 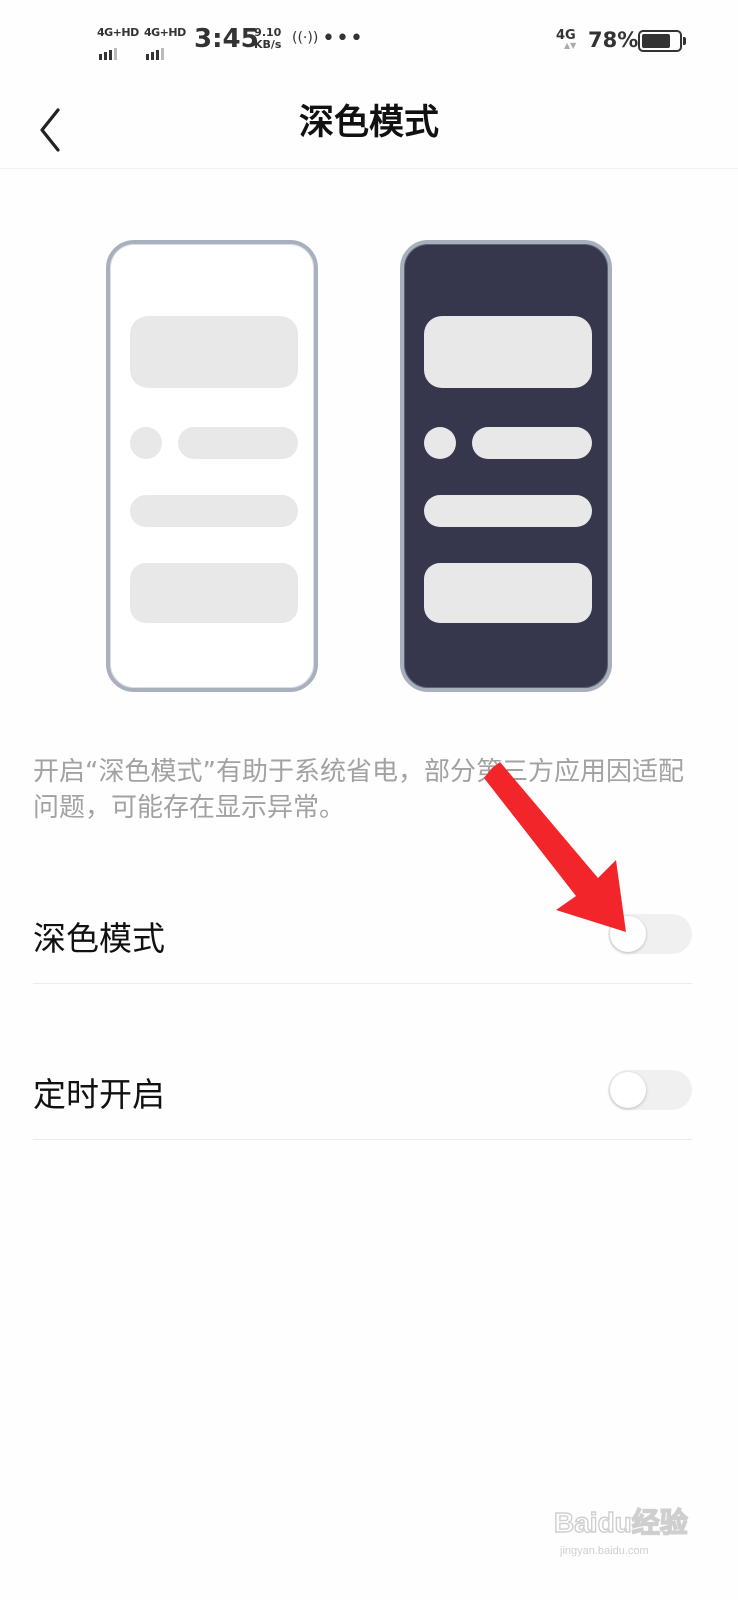 I want to click on light-mode-preview, so click(x=212, y=466).